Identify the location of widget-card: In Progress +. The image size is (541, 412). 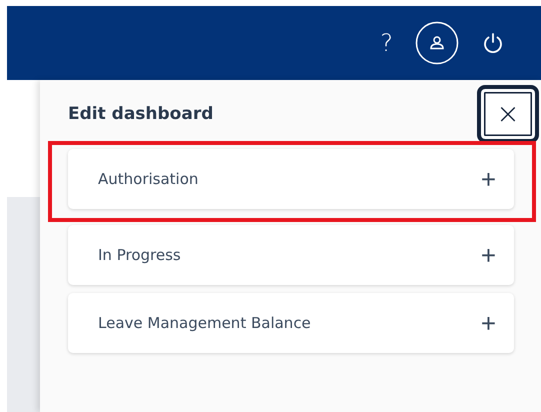
(291, 255).